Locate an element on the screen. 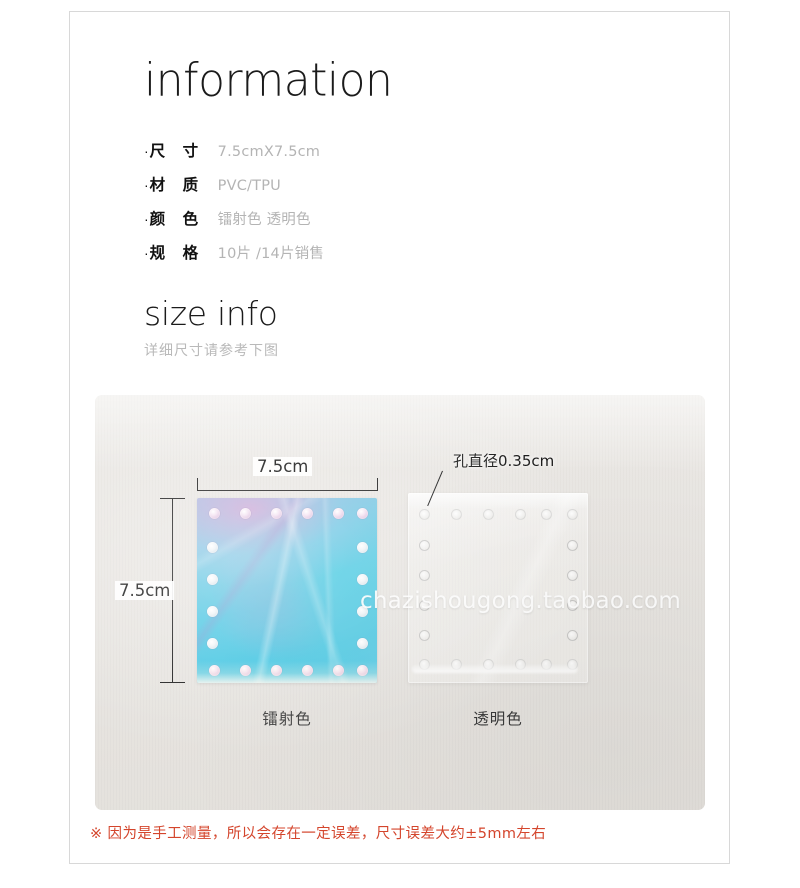 The width and height of the screenshot is (800, 888). width-dimension-line is located at coordinates (287, 491).